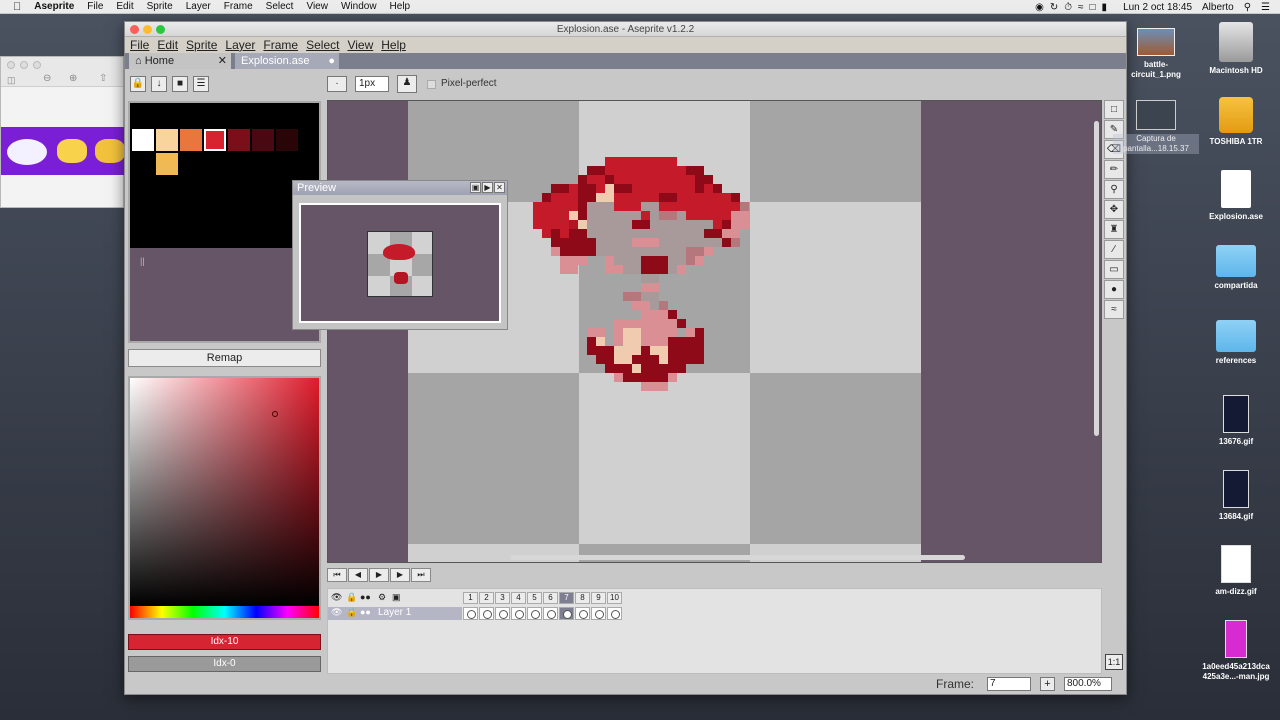 This screenshot has width=1280, height=720. Describe the element at coordinates (224, 642) in the screenshot. I see `foreground-color-bar: Idx-10` at that location.